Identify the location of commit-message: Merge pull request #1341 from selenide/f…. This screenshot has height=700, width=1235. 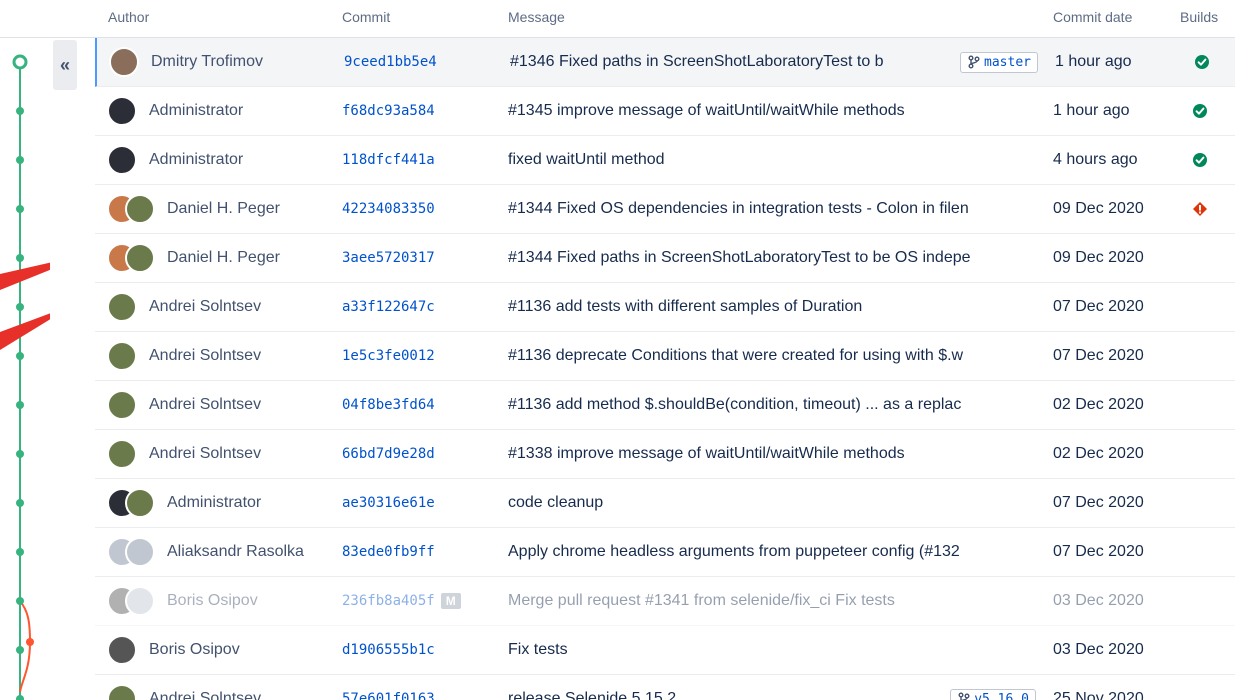
(701, 600).